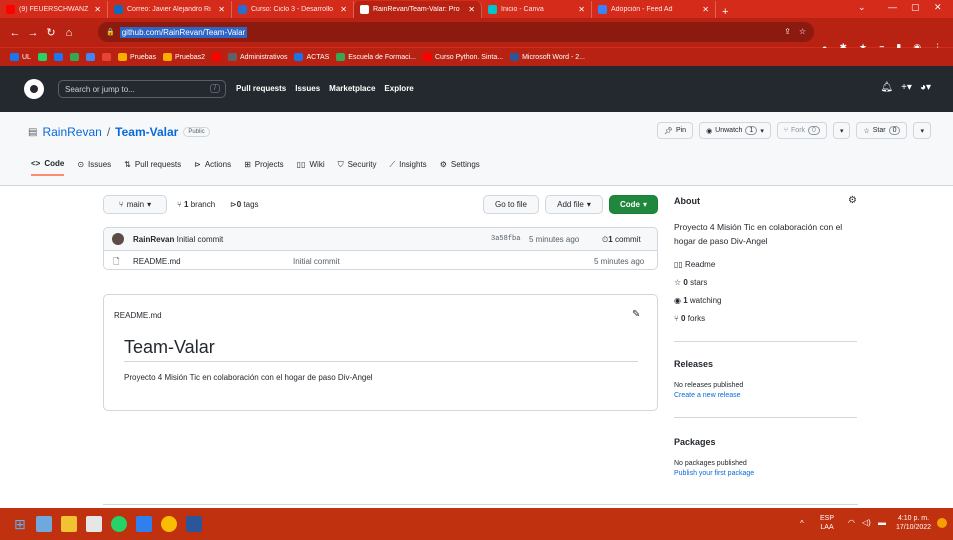 The width and height of the screenshot is (953, 540). What do you see at coordinates (34, 89) in the screenshot?
I see `github-logo-icon` at bounding box center [34, 89].